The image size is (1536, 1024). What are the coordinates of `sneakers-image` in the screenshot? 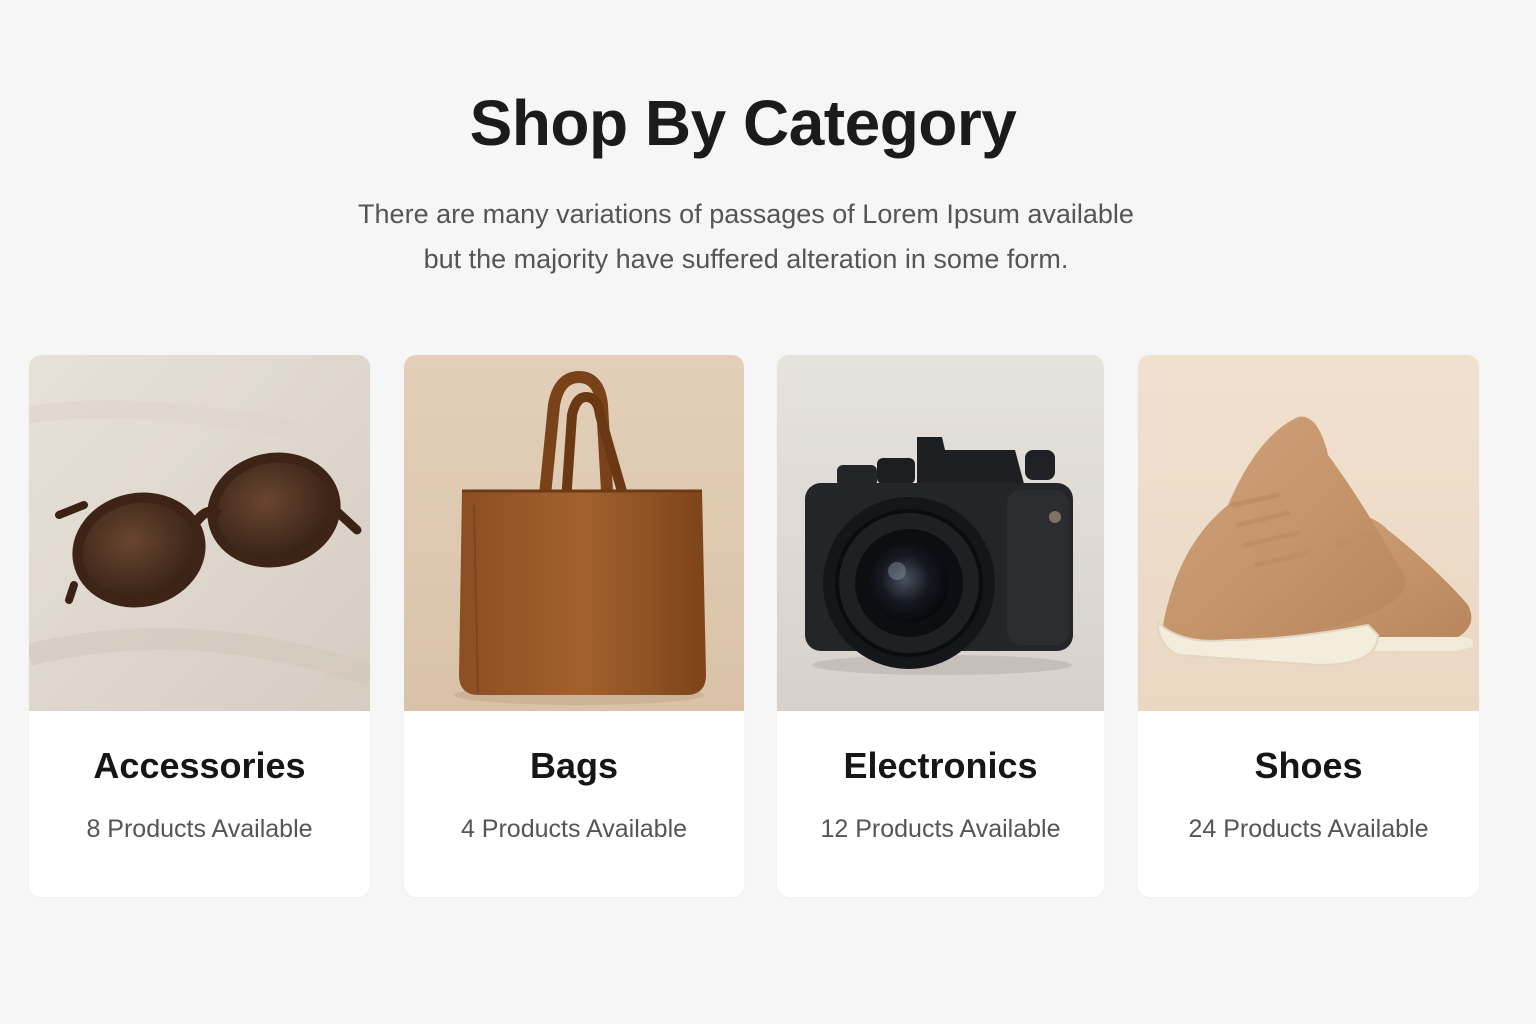 It's located at (1308, 533).